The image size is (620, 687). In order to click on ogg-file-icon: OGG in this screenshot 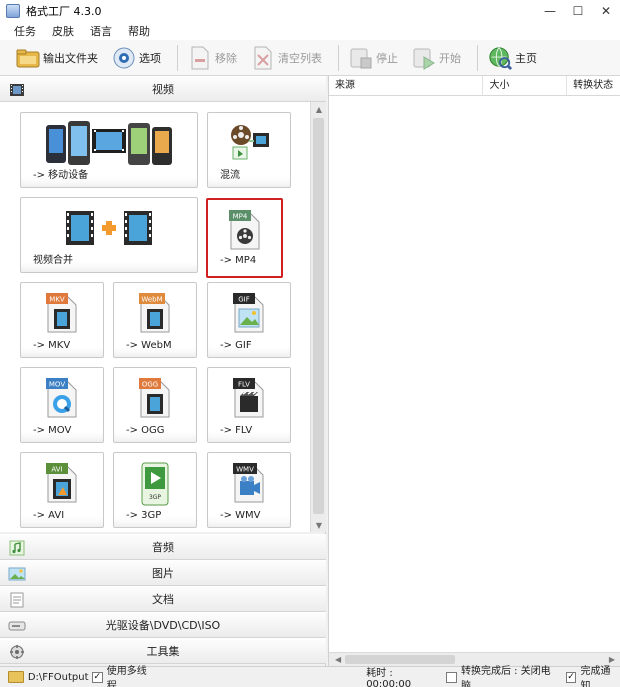, I will do `click(155, 398)`.